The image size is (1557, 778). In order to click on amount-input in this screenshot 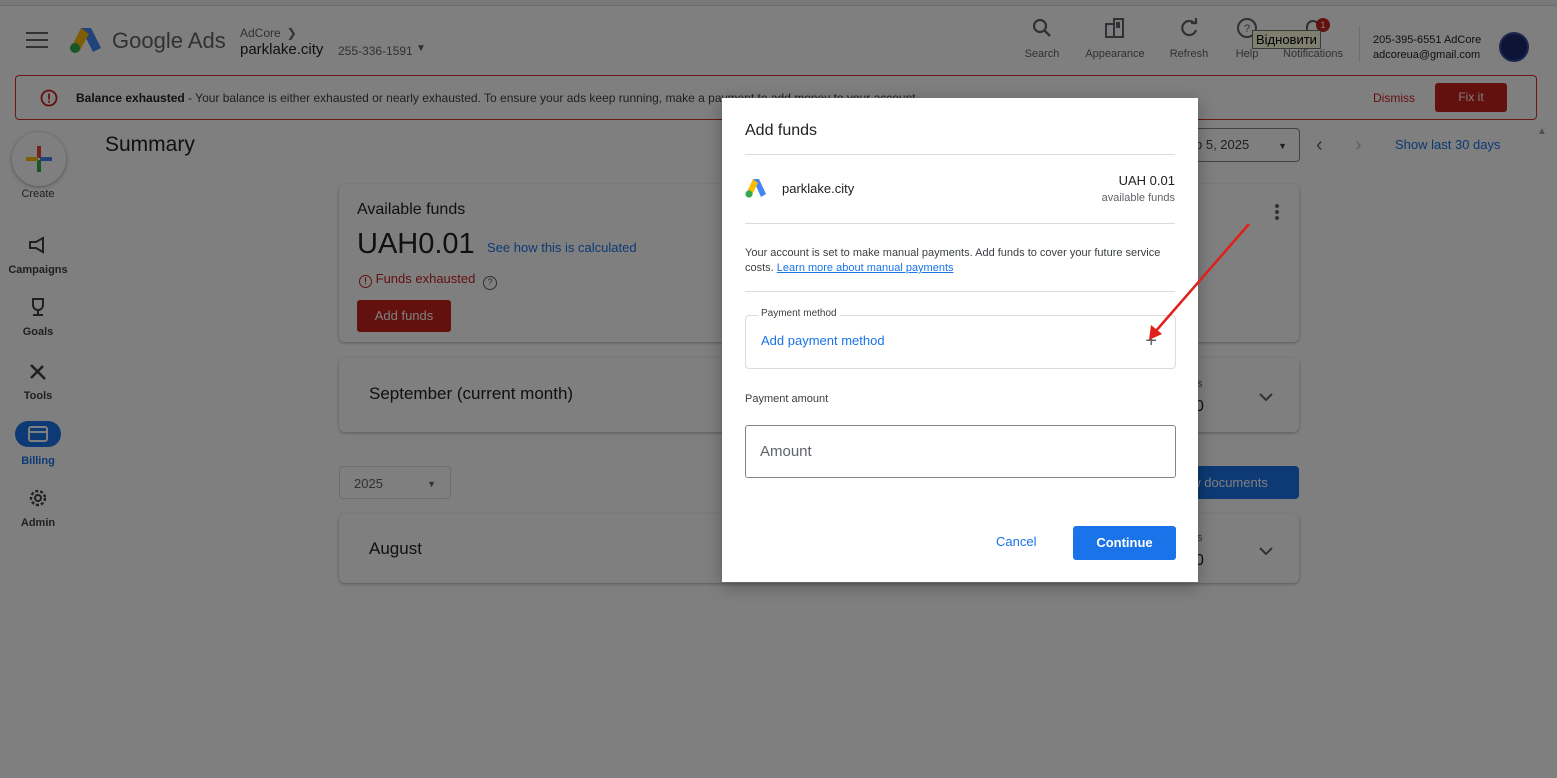, I will do `click(960, 451)`.